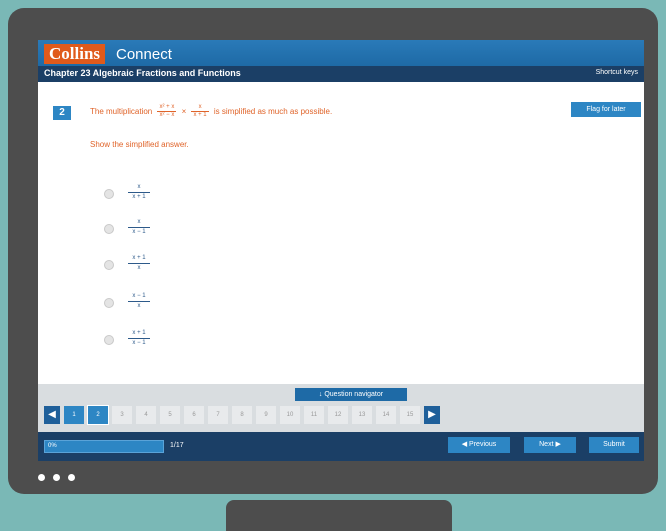 The height and width of the screenshot is (531, 666). I want to click on page-button: 6, so click(194, 415).